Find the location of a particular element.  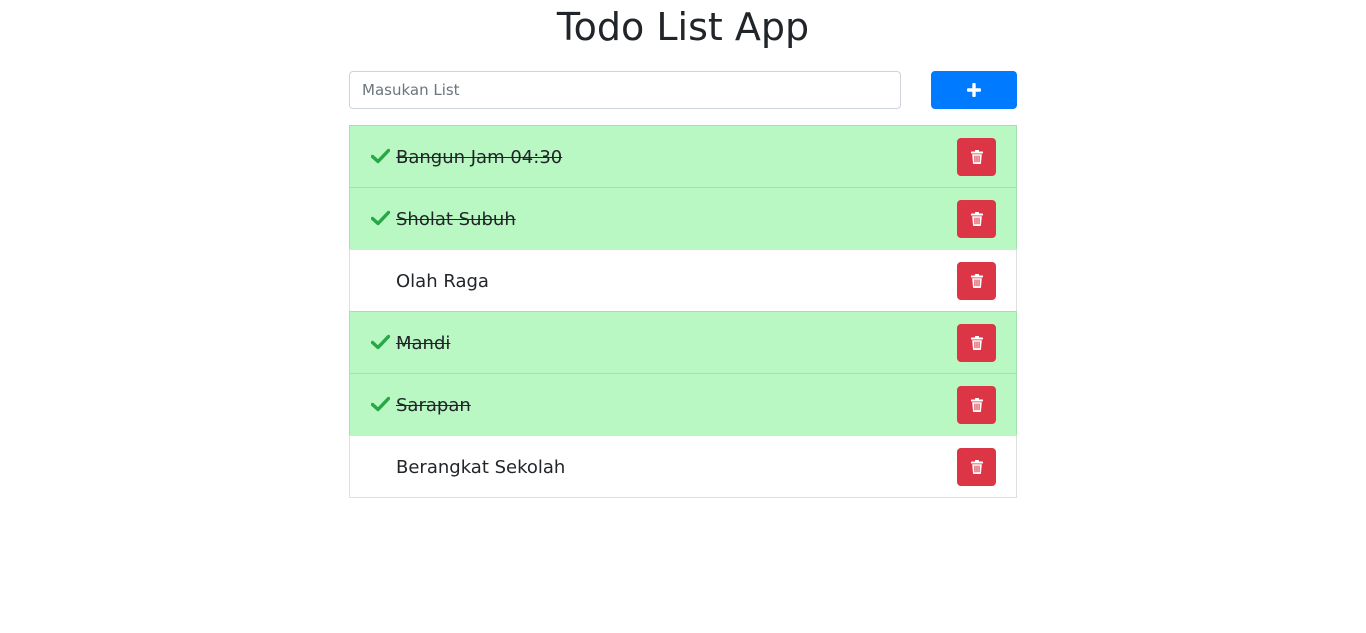

todo-item: Mandi is located at coordinates (683, 342).